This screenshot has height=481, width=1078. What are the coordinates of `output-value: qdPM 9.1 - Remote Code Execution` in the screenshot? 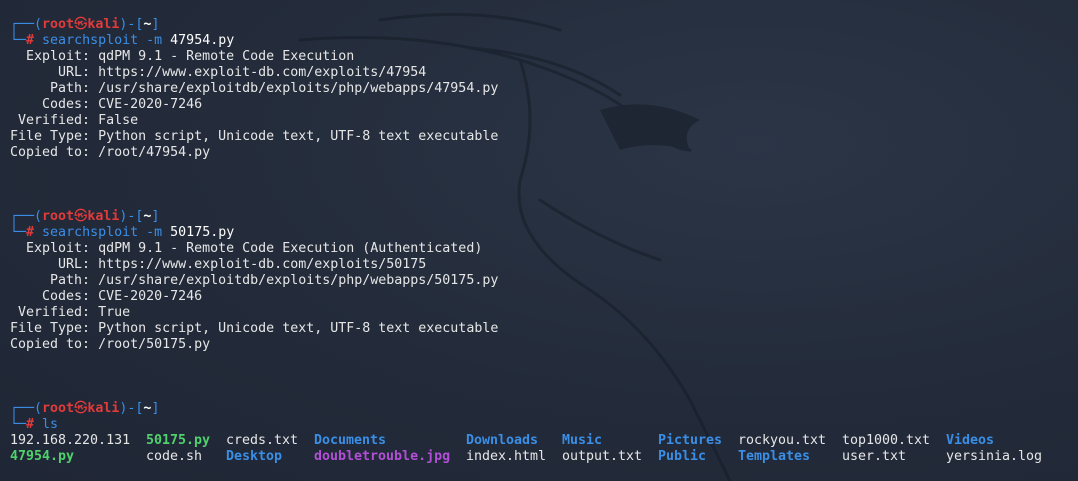 It's located at (222, 56).